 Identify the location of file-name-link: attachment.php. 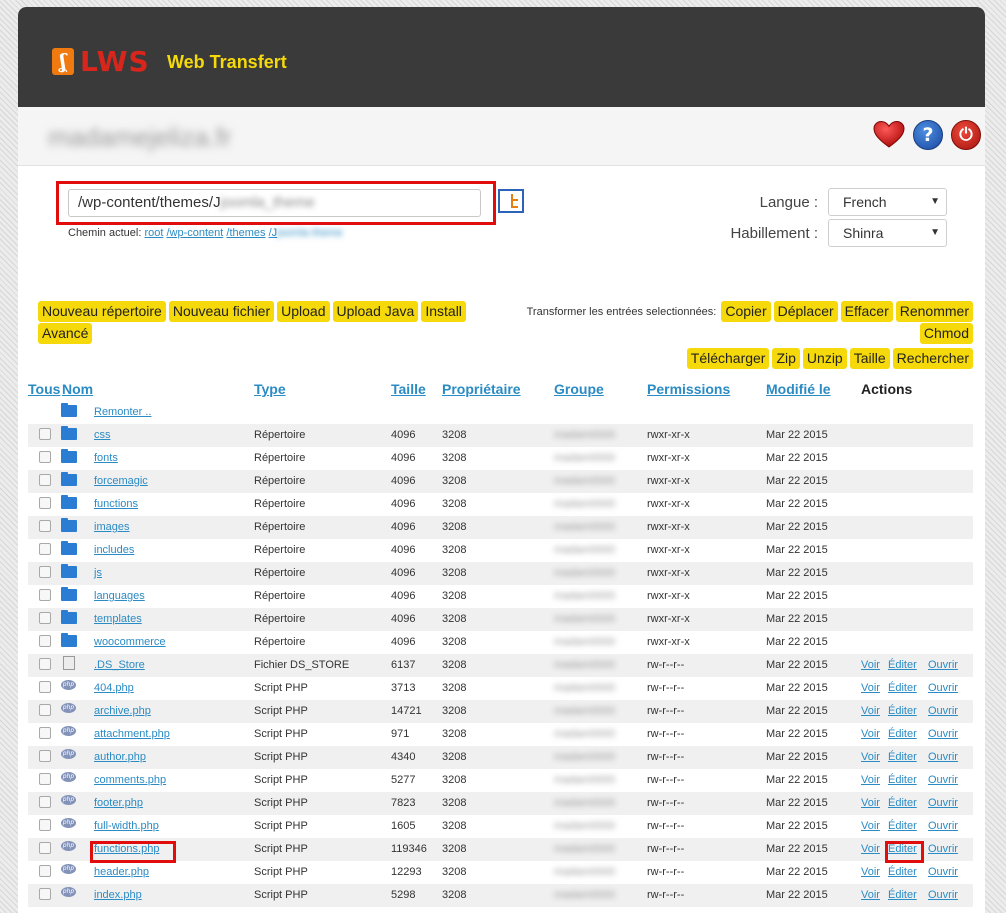
(132, 734).